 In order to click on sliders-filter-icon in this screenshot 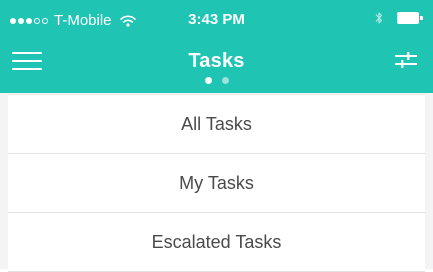, I will do `click(406, 60)`.